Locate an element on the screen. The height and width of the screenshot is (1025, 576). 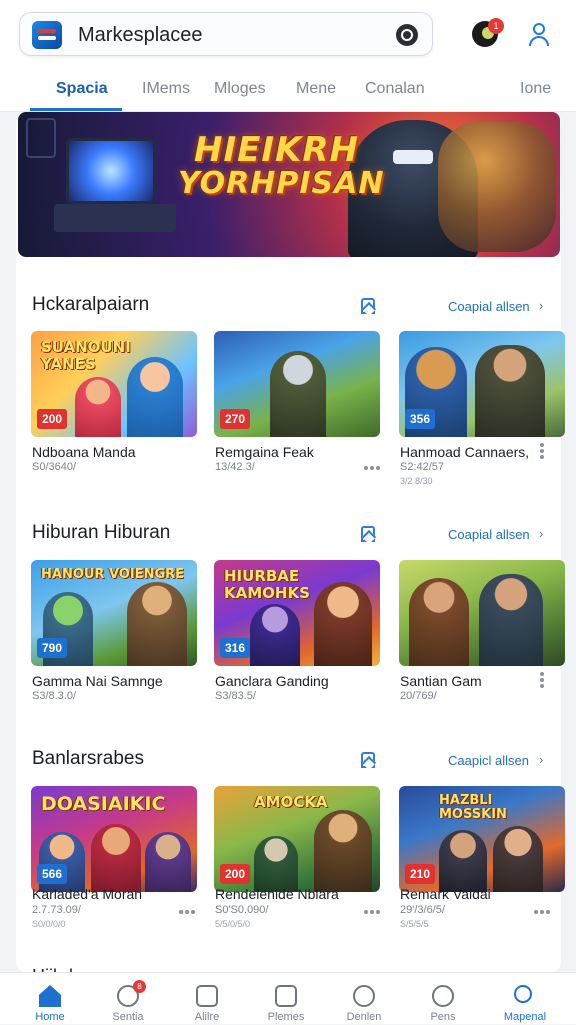
price-badge: 270 is located at coordinates (235, 419).